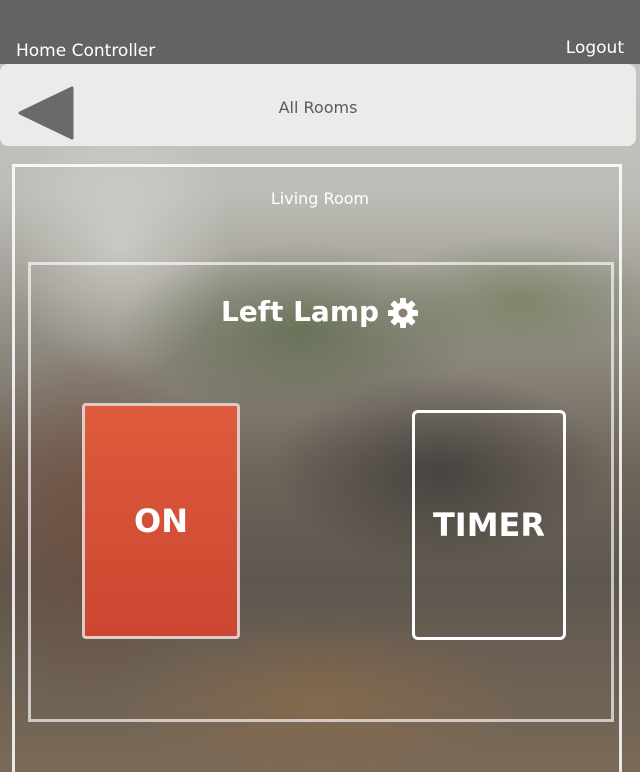 Image resolution: width=640 pixels, height=772 pixels. Describe the element at coordinates (320, 198) in the screenshot. I see `room-title: Living Room` at that location.